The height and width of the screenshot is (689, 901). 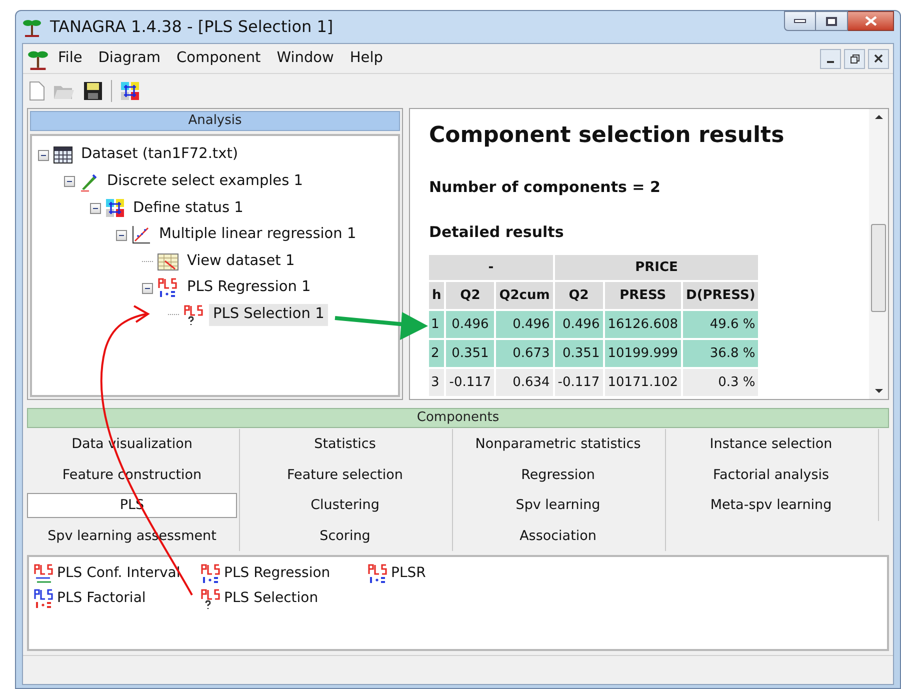 I want to click on save-icon, so click(x=93, y=91).